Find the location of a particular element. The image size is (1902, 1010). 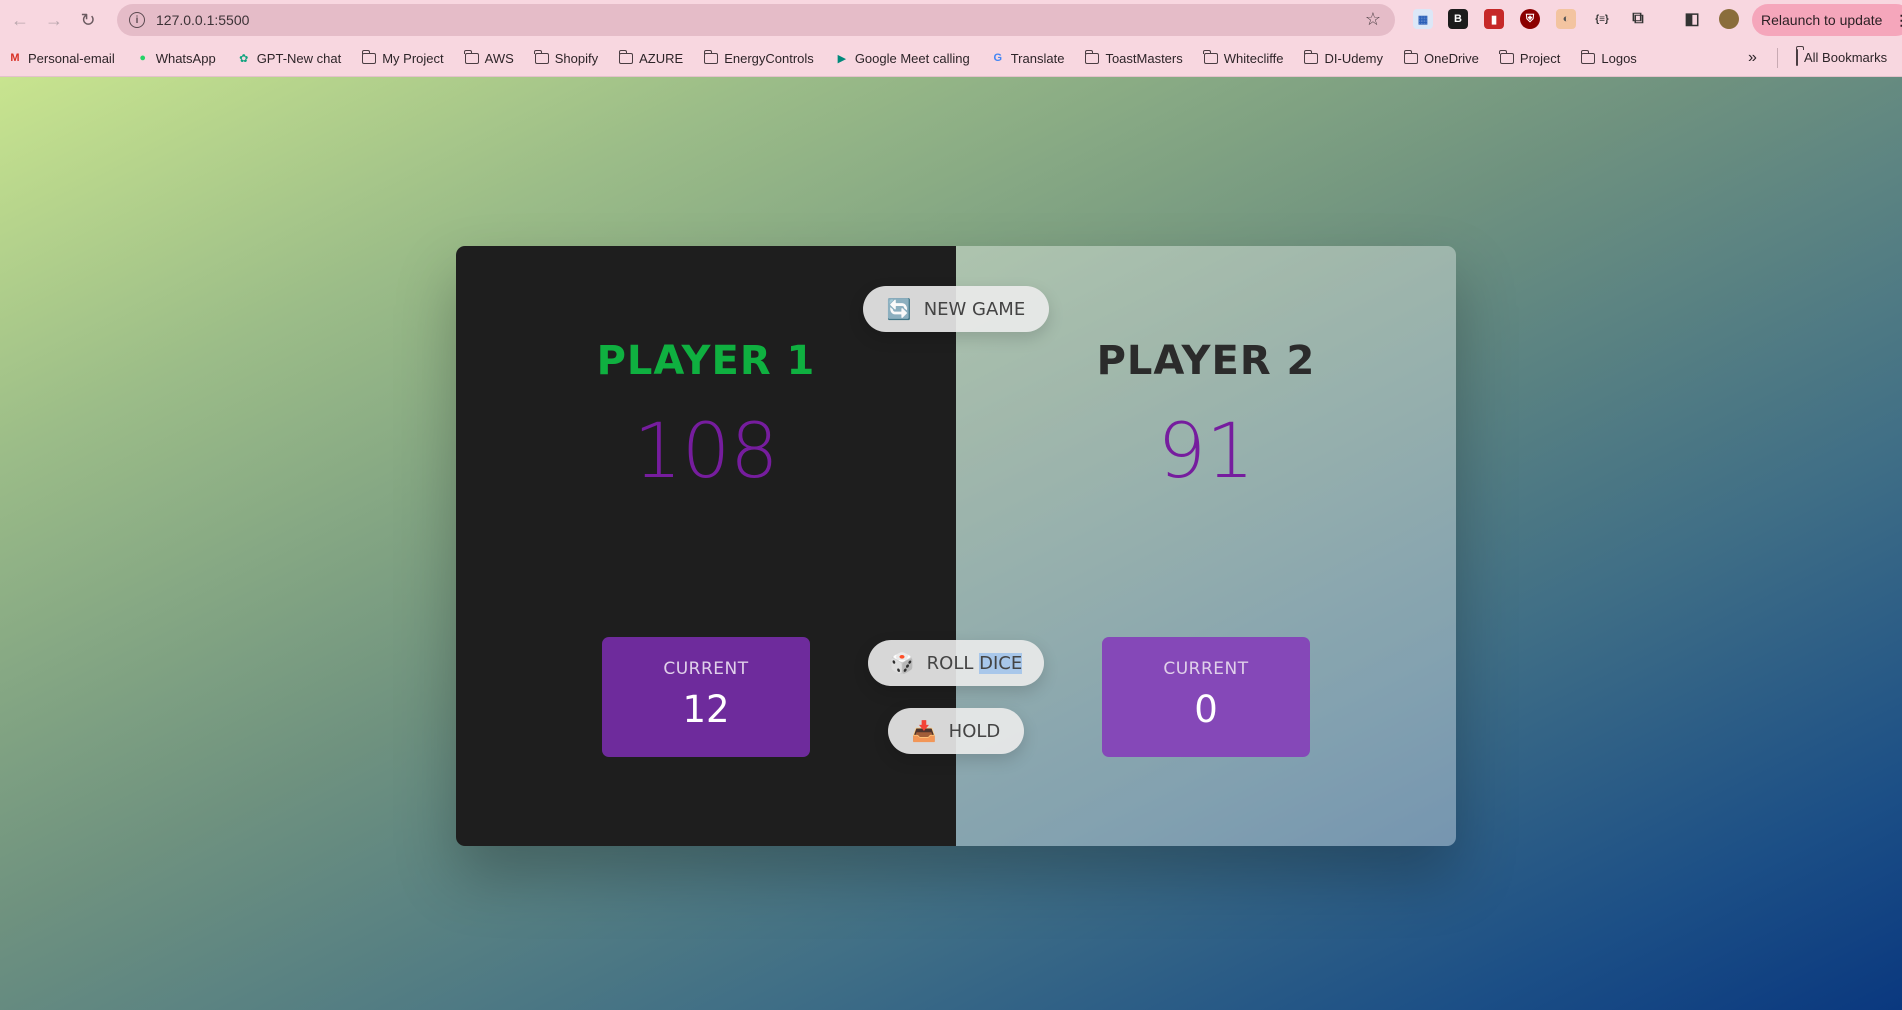

bookmark-label: AWS is located at coordinates (499, 58).